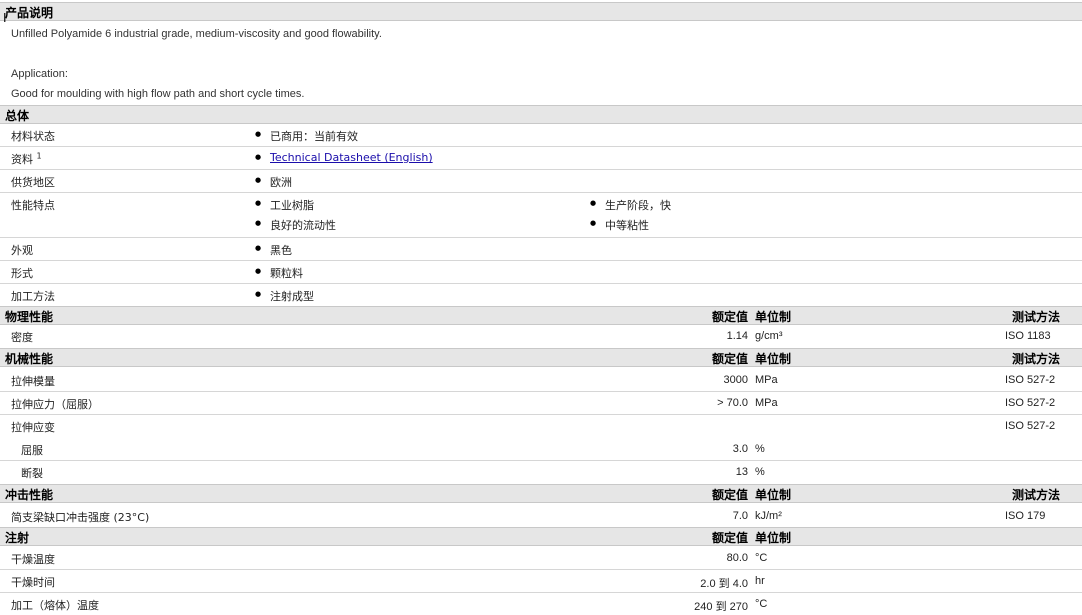 The width and height of the screenshot is (1082, 615). What do you see at coordinates (306, 136) in the screenshot?
I see `row-value: 已商用：当前有效` at bounding box center [306, 136].